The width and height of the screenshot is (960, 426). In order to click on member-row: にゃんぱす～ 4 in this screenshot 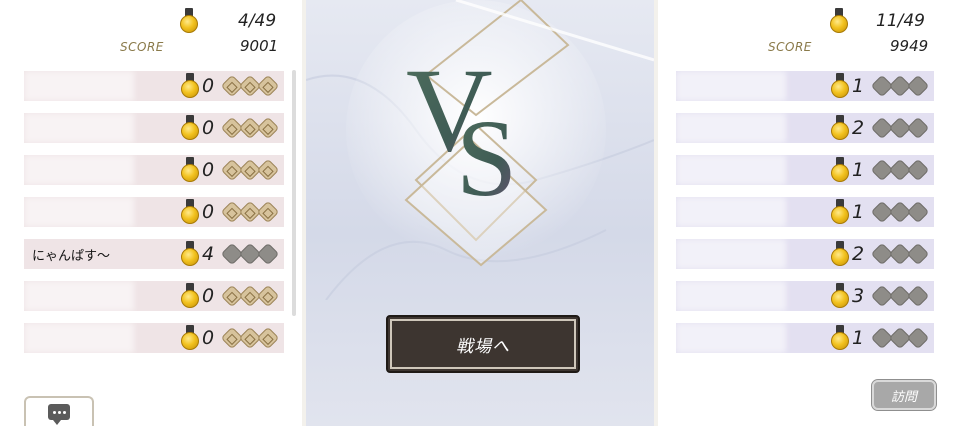, I will do `click(154, 254)`.